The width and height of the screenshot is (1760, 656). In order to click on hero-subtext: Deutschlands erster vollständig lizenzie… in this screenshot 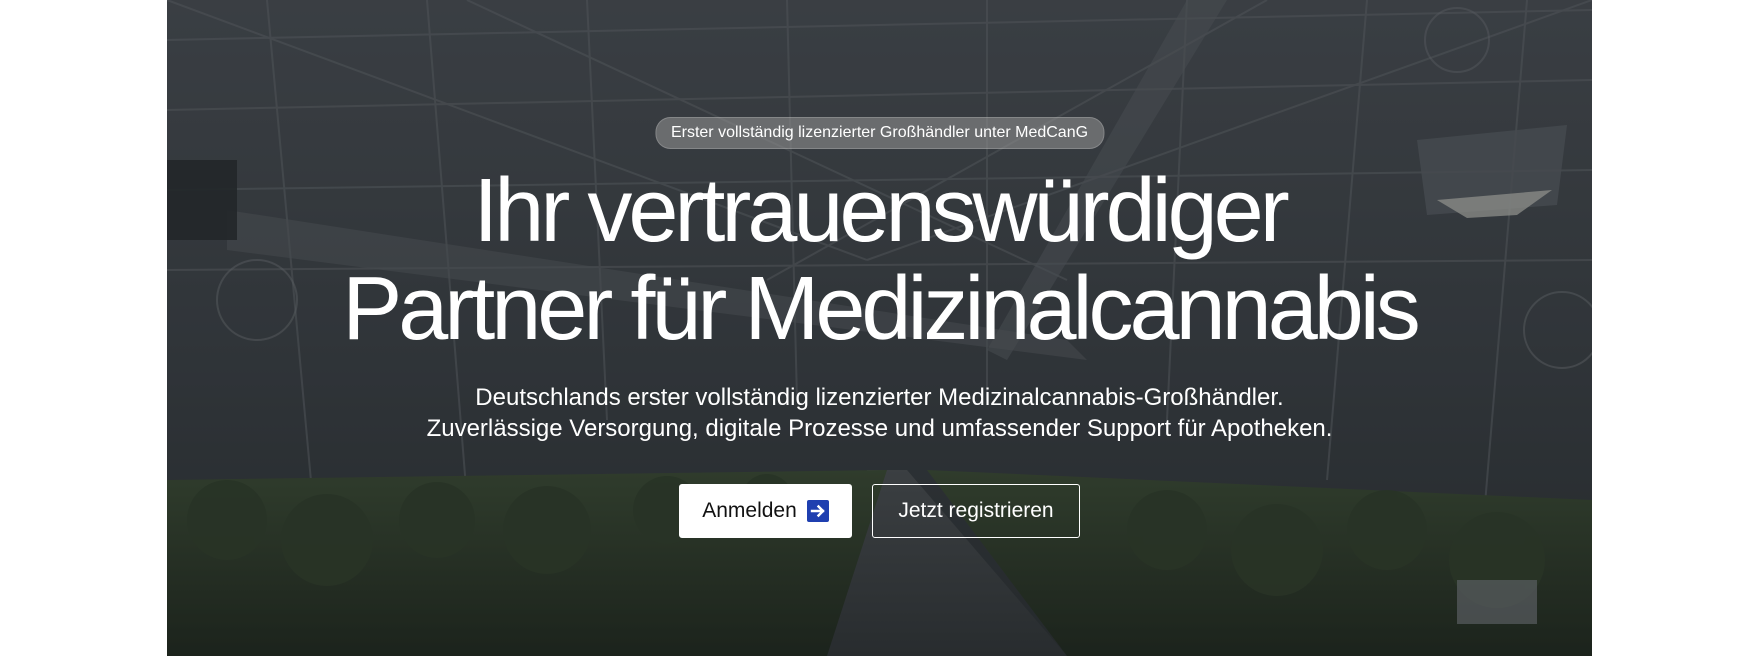, I will do `click(879, 413)`.